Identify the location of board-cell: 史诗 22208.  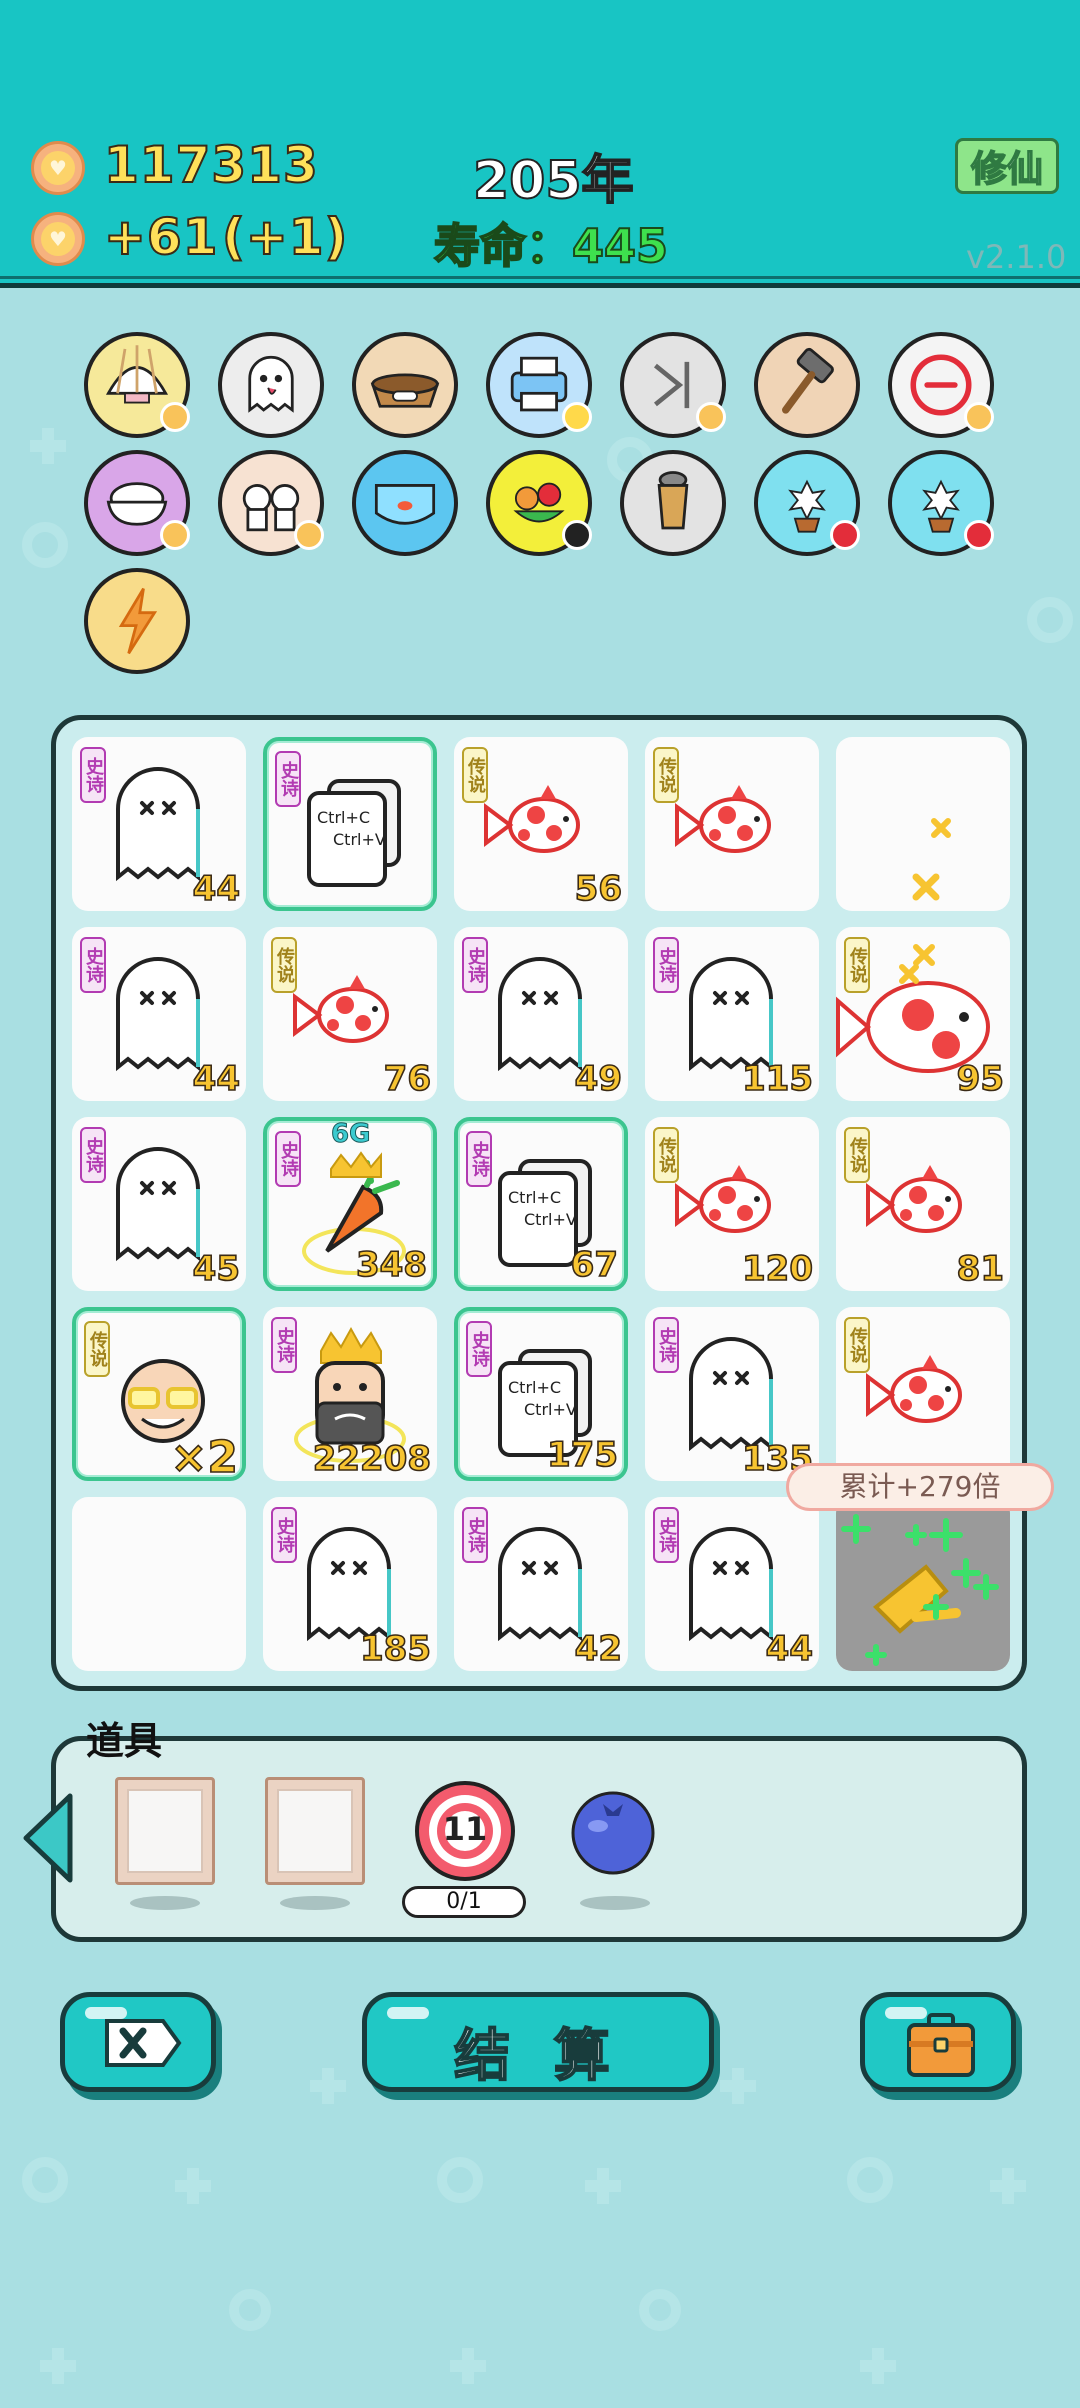
(350, 1394).